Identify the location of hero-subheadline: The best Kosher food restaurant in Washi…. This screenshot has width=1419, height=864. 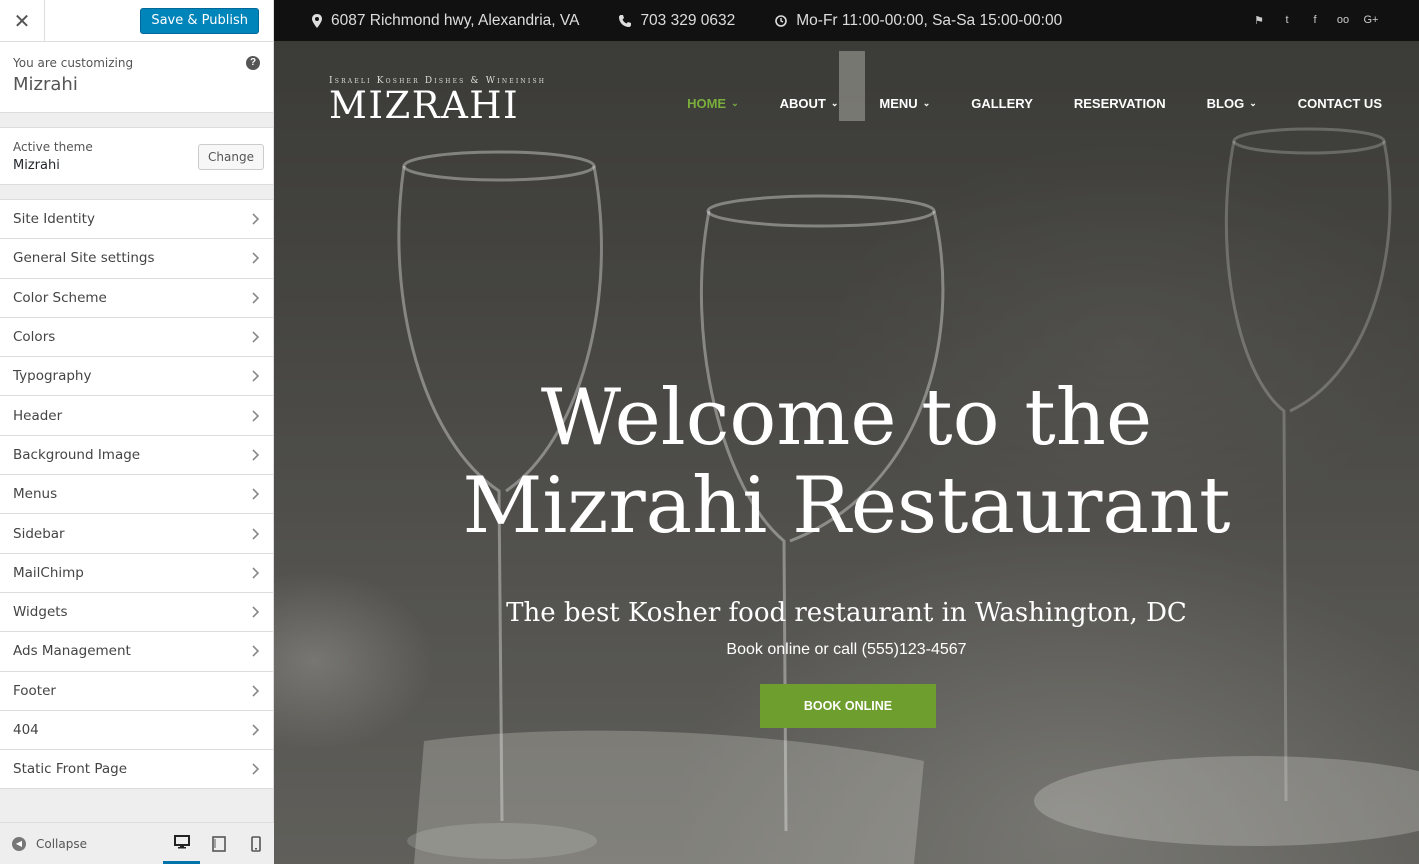
(846, 613).